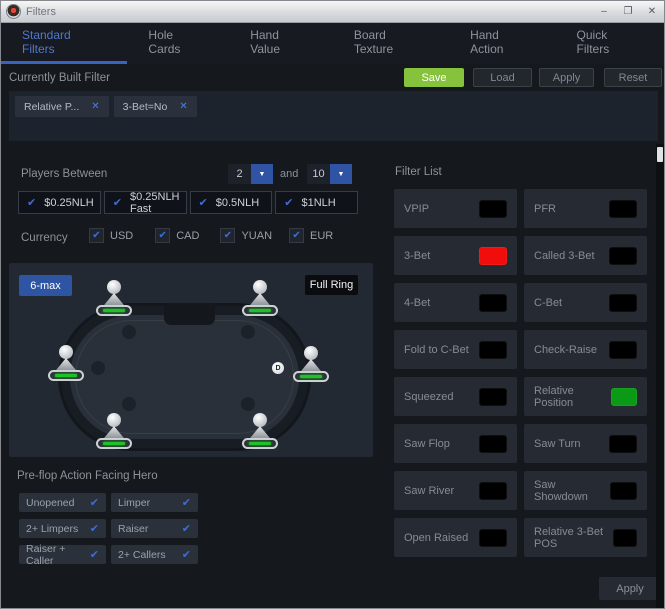 This screenshot has height=609, width=665. I want to click on title-bar: Filters – ❐ ✕, so click(332, 12).